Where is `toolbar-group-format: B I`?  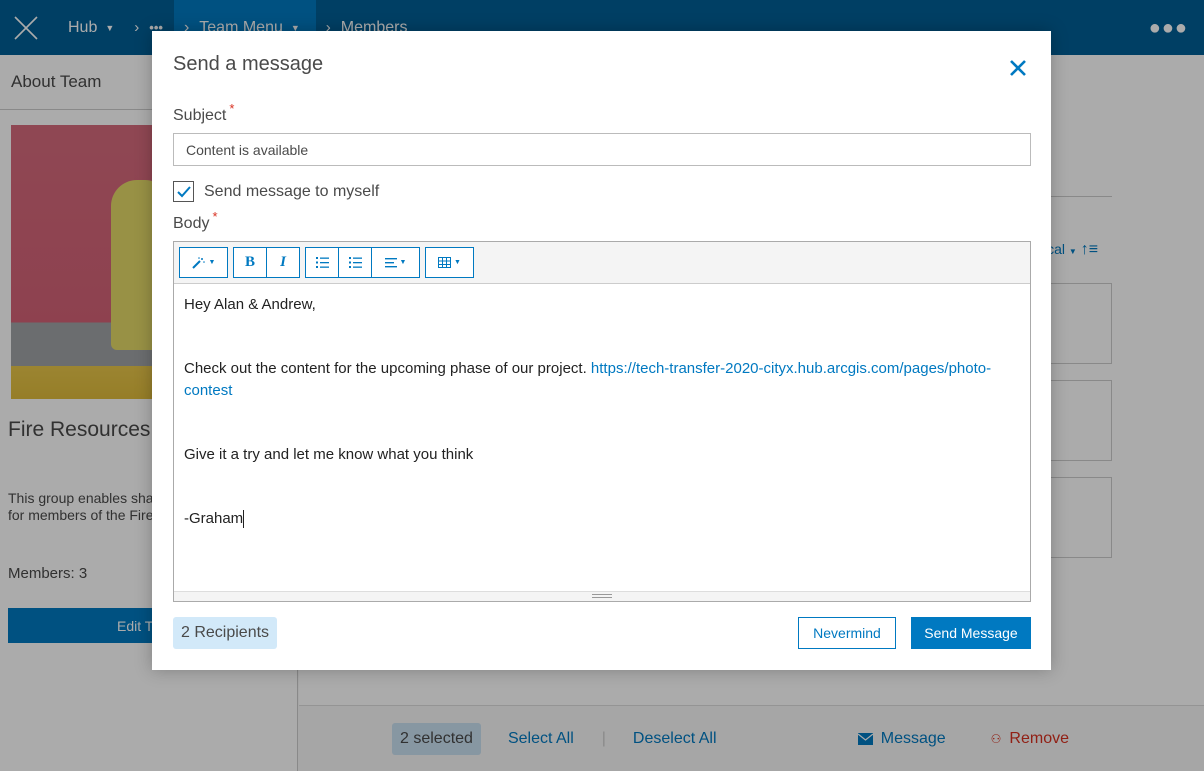
toolbar-group-format: B I is located at coordinates (266, 262).